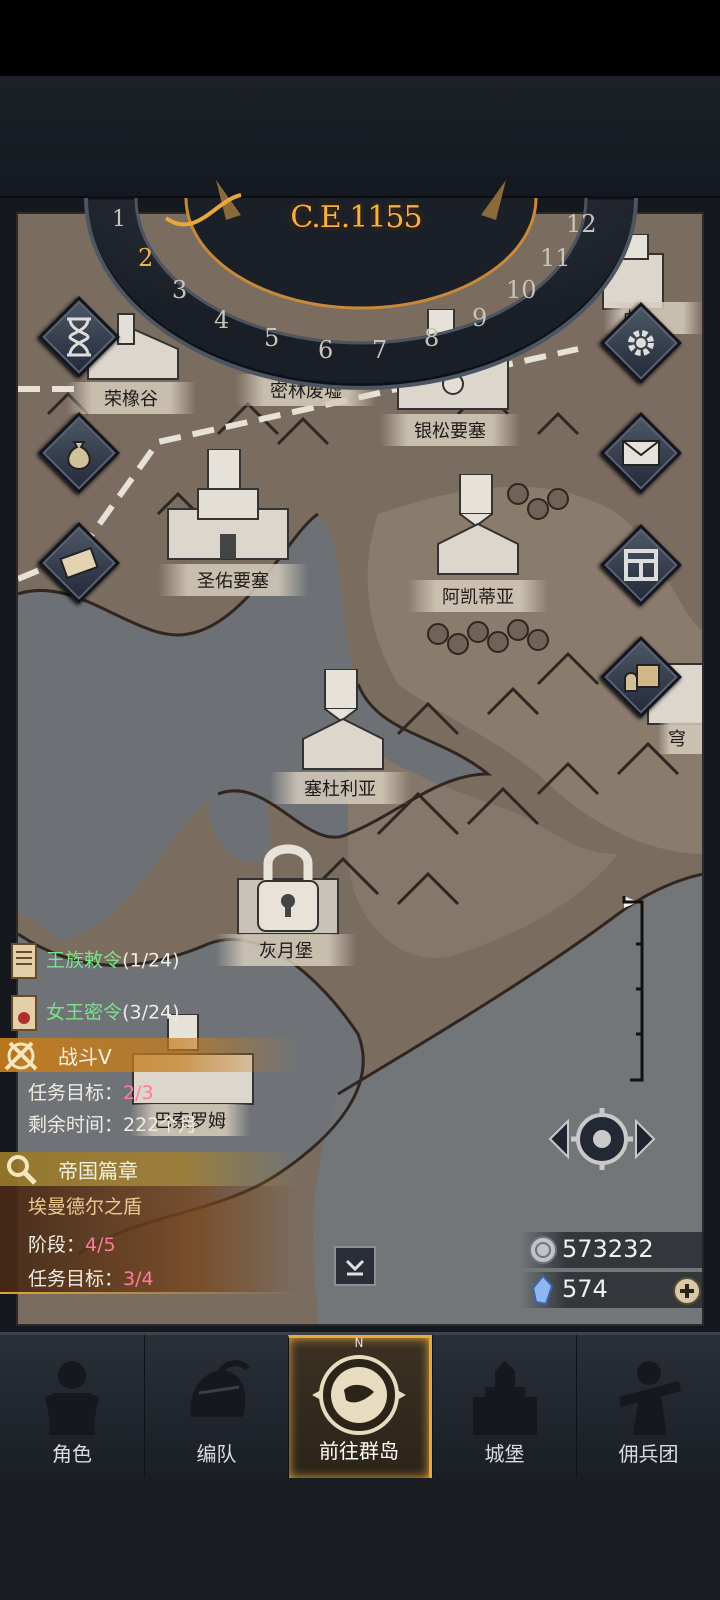  What do you see at coordinates (326, 350) in the screenshot?
I see `month-number: 6` at bounding box center [326, 350].